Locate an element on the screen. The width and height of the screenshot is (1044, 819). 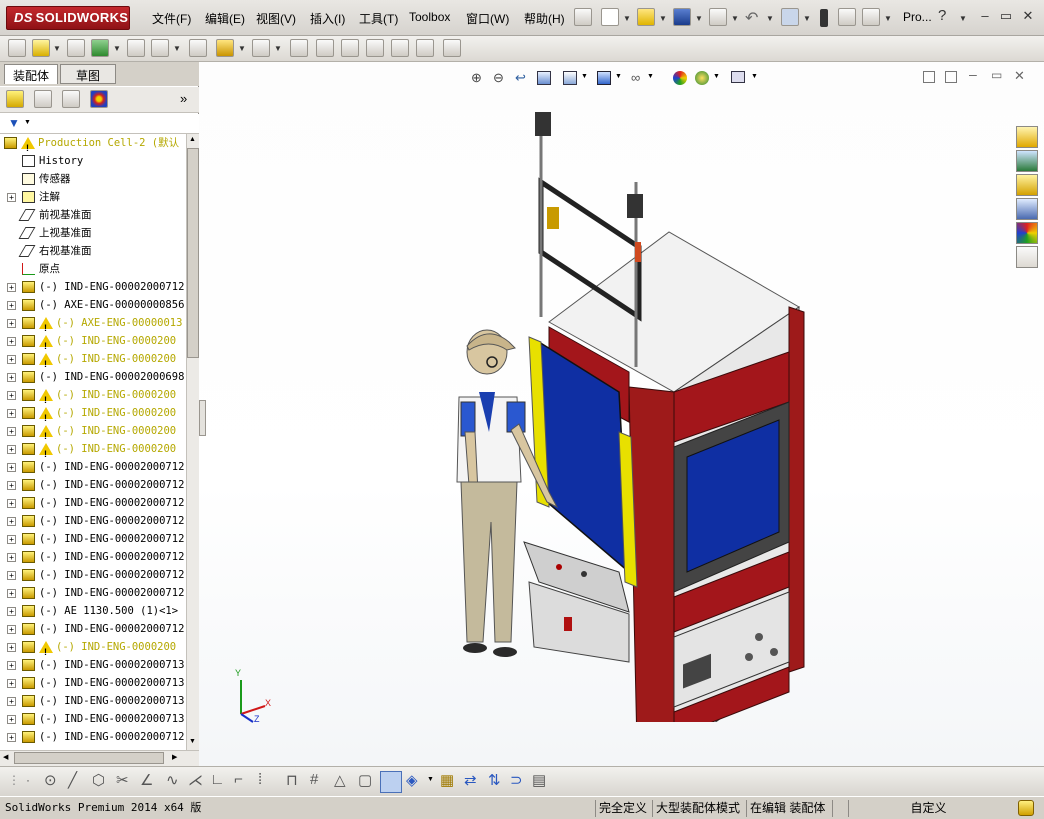
features-dropdown-icon: ▼ is located at coordinates (242, 48).